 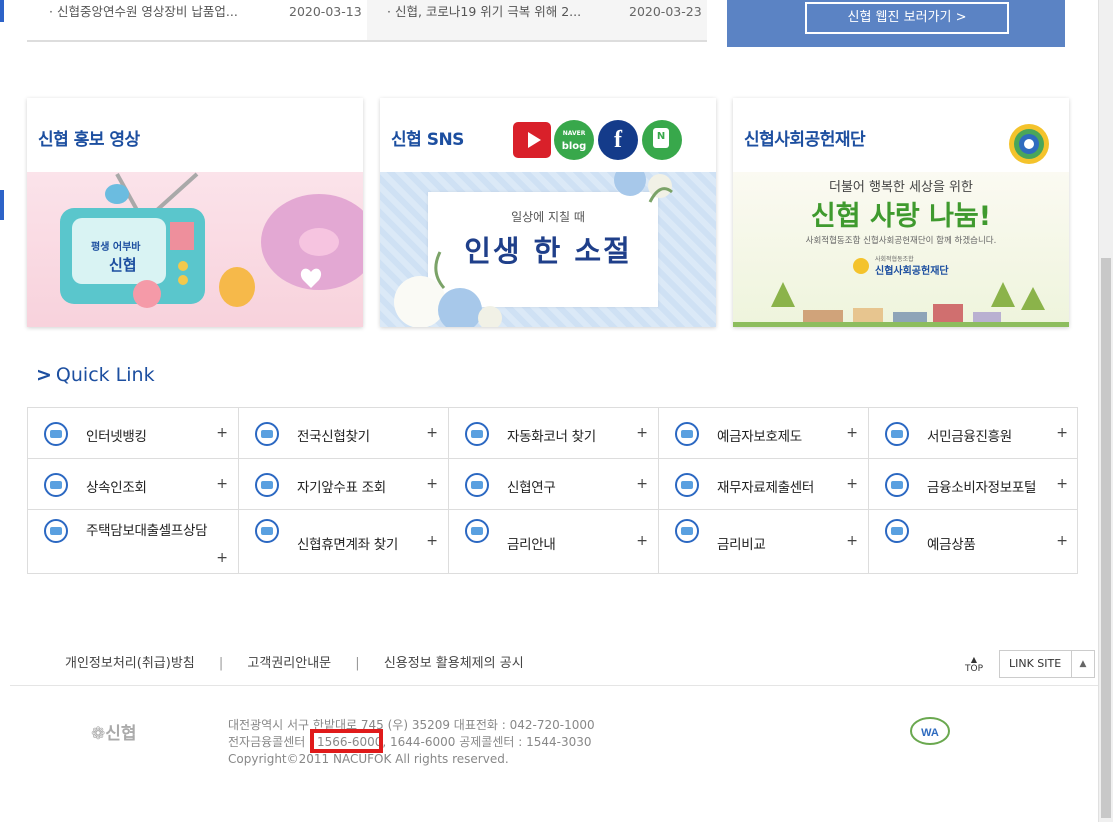 I want to click on quick-link-label: 신협연구, so click(x=531, y=486).